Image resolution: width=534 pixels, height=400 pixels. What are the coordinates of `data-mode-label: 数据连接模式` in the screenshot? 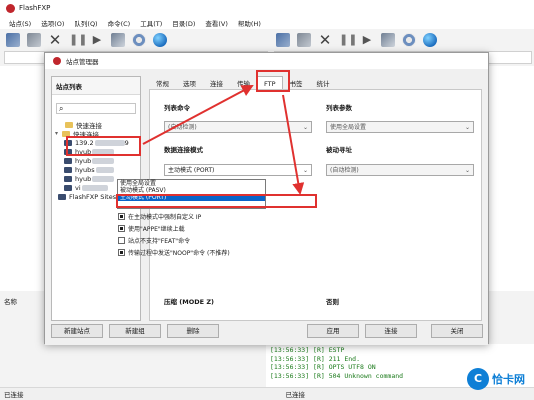 It's located at (183, 150).